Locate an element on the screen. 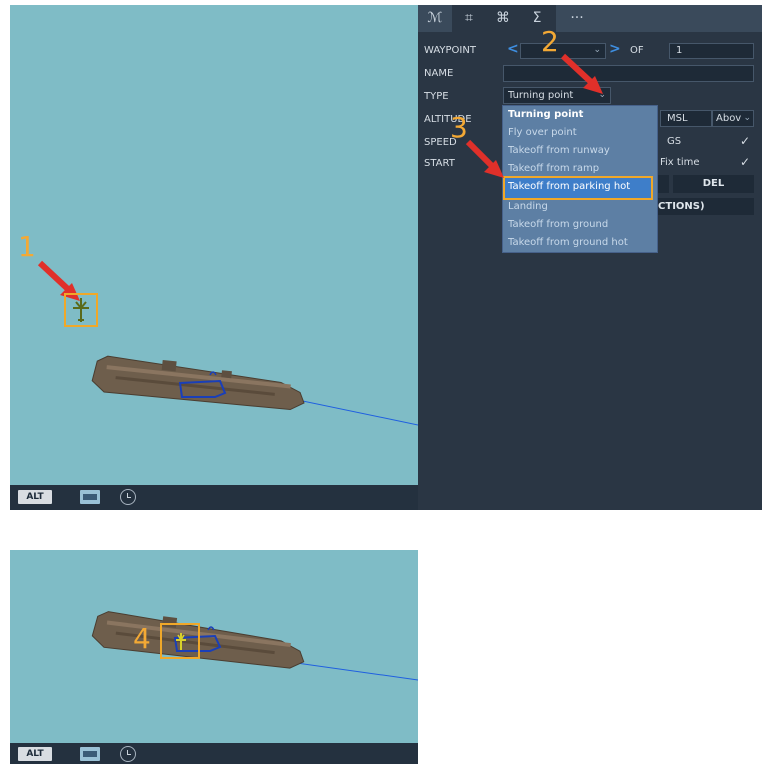  map-view-after: 4 is located at coordinates (214, 646).